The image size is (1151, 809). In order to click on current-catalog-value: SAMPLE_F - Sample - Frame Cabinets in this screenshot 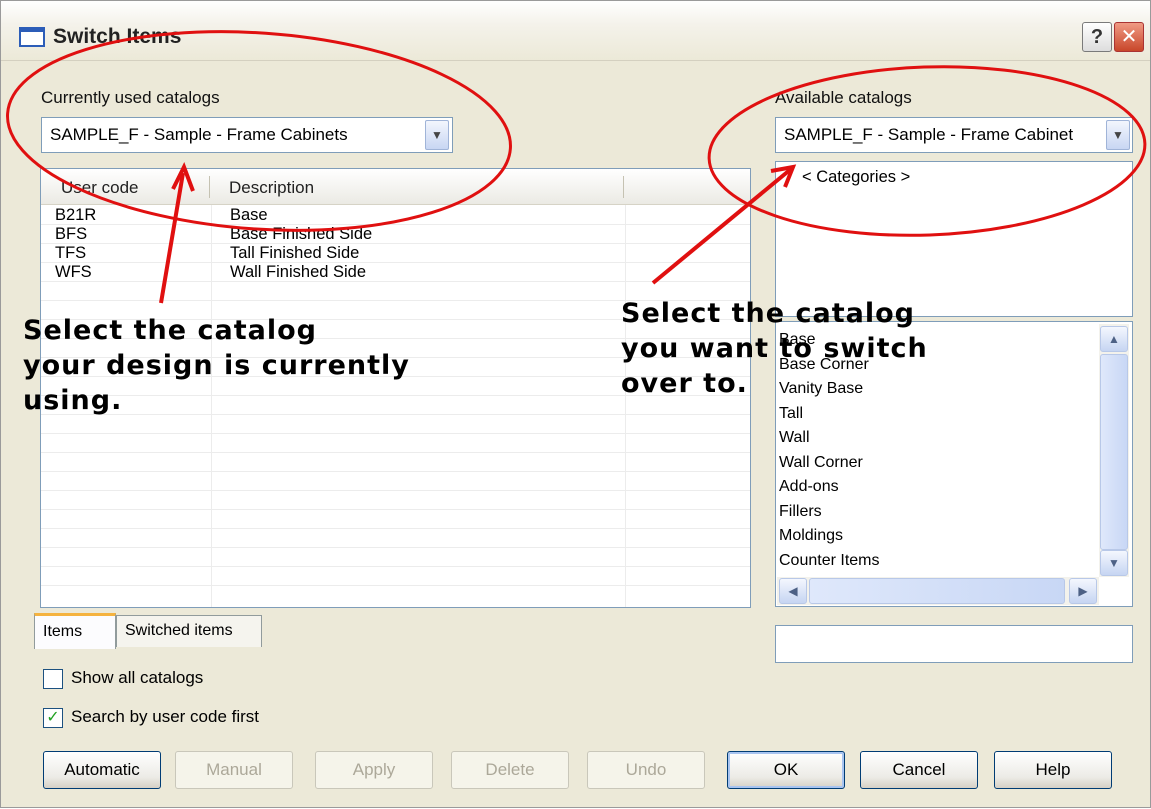, I will do `click(199, 134)`.